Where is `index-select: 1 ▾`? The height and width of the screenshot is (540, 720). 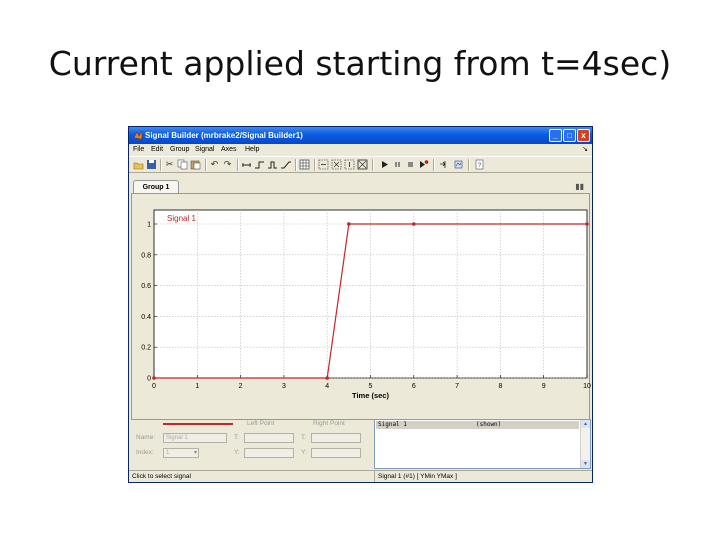 index-select: 1 ▾ is located at coordinates (181, 453).